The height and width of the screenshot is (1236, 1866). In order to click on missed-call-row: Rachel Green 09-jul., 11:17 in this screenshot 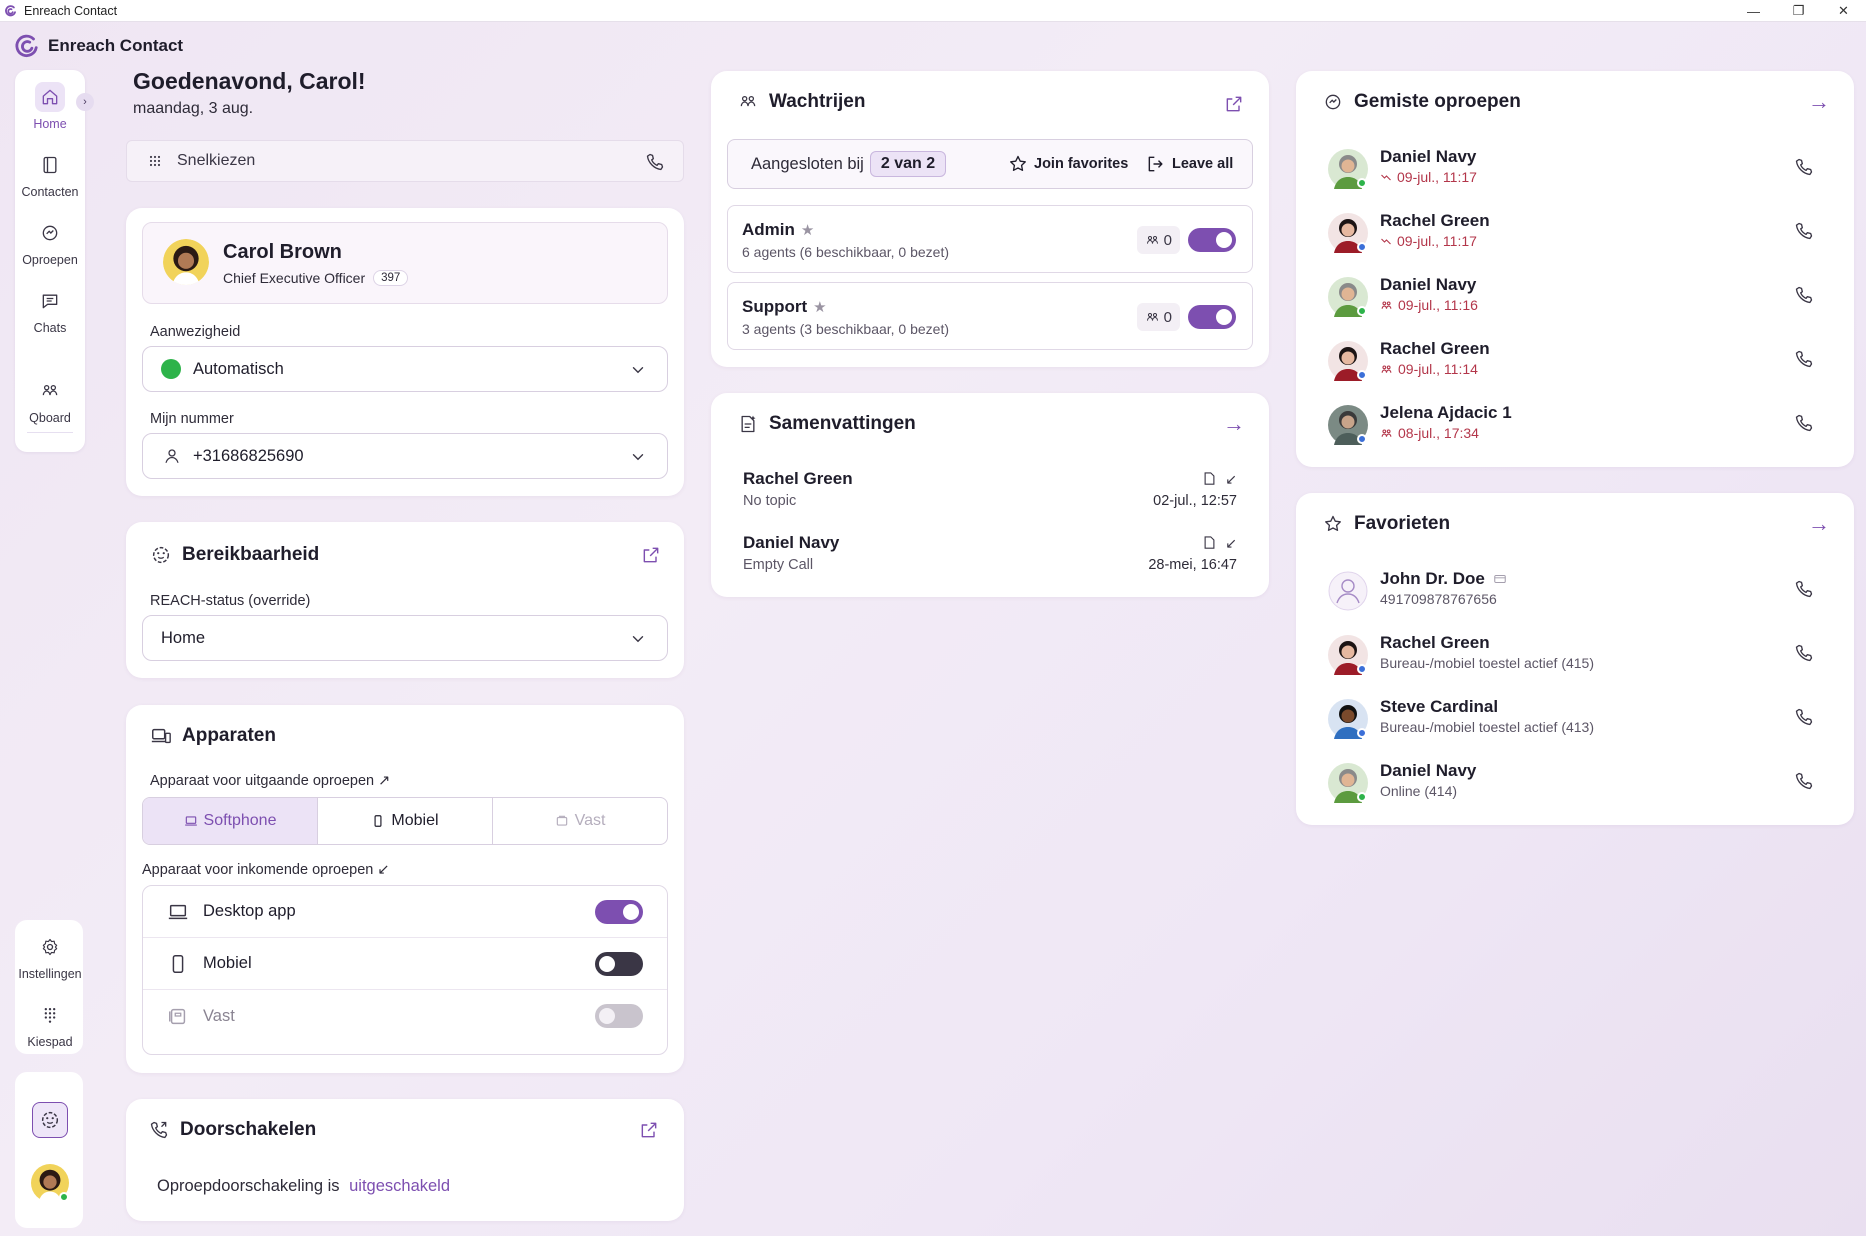, I will do `click(1578, 235)`.